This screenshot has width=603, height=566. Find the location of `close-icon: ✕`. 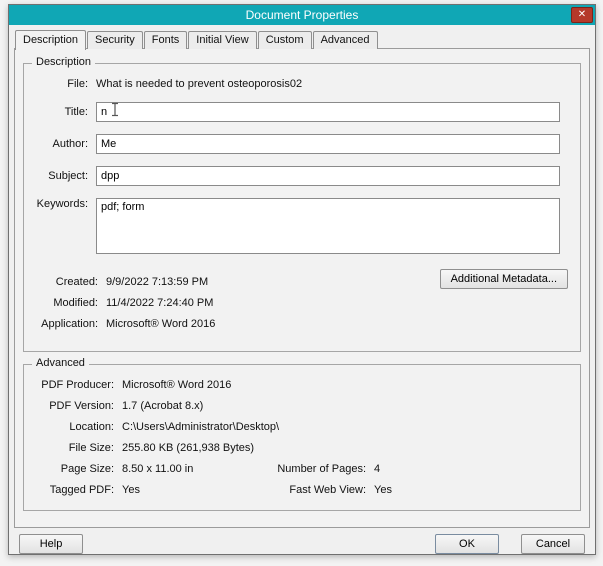

close-icon: ✕ is located at coordinates (582, 14).